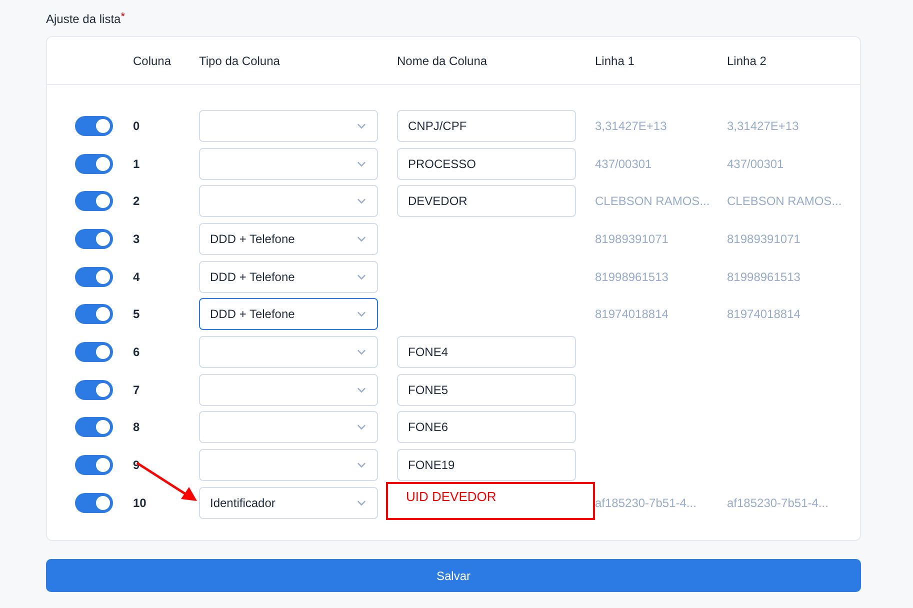  I want to click on name-field: DEVEDOR, so click(486, 201).